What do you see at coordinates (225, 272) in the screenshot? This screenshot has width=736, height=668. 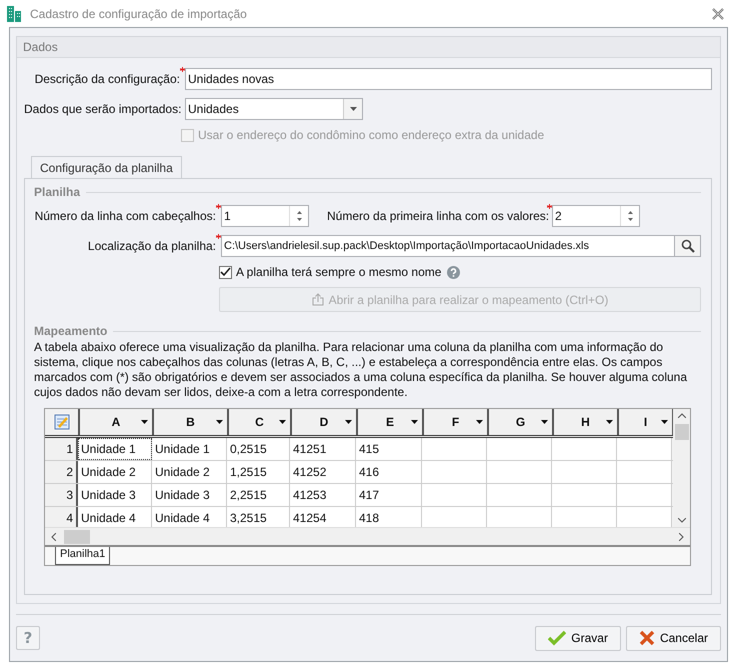 I see `checkbox` at bounding box center [225, 272].